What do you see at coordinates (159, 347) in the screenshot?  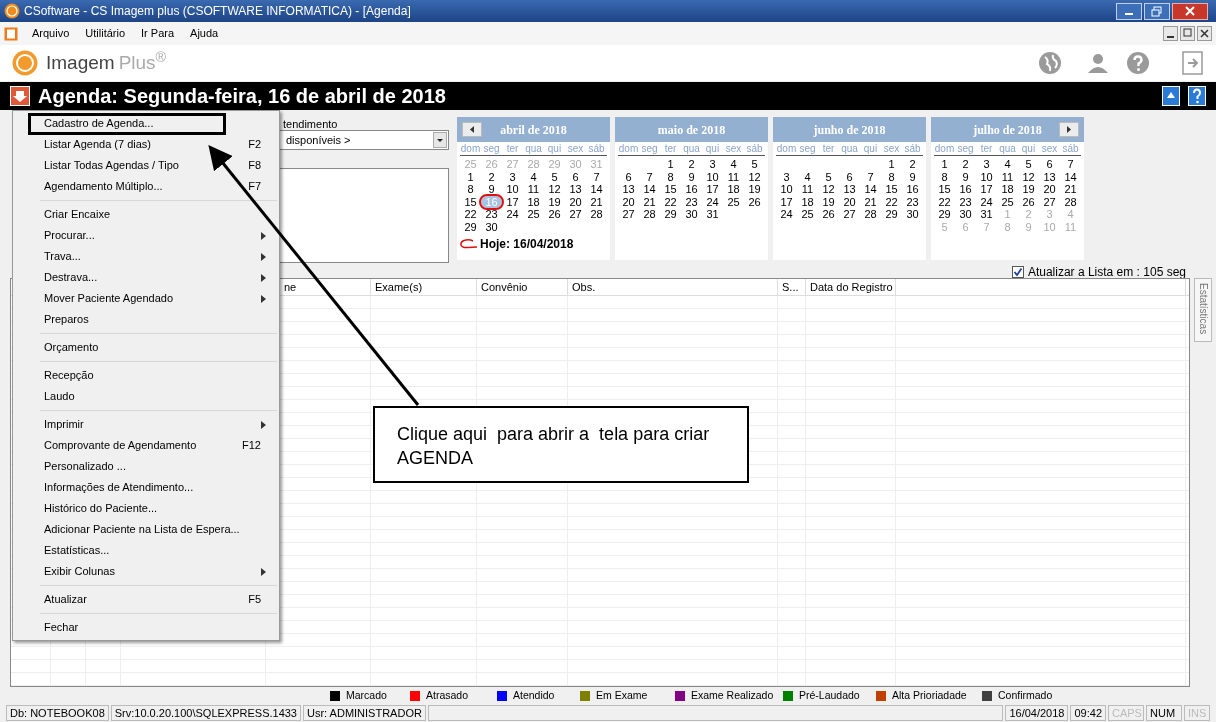 I see `menu-item: Orçamento` at bounding box center [159, 347].